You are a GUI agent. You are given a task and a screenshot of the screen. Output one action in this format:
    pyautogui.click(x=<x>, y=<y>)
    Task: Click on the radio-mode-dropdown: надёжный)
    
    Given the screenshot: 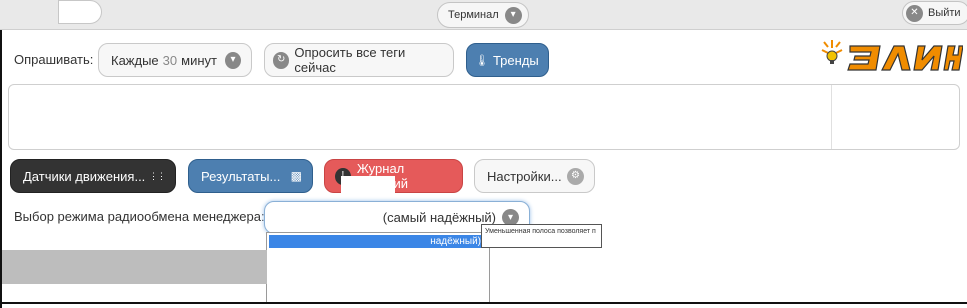 What is the action you would take?
    pyautogui.click(x=378, y=267)
    